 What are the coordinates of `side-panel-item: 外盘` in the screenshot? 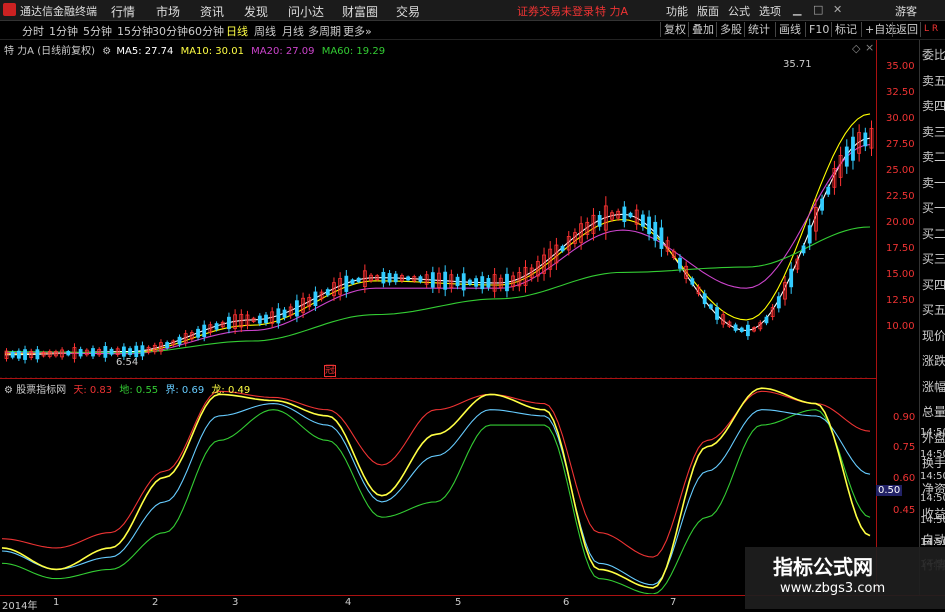 It's located at (933, 437).